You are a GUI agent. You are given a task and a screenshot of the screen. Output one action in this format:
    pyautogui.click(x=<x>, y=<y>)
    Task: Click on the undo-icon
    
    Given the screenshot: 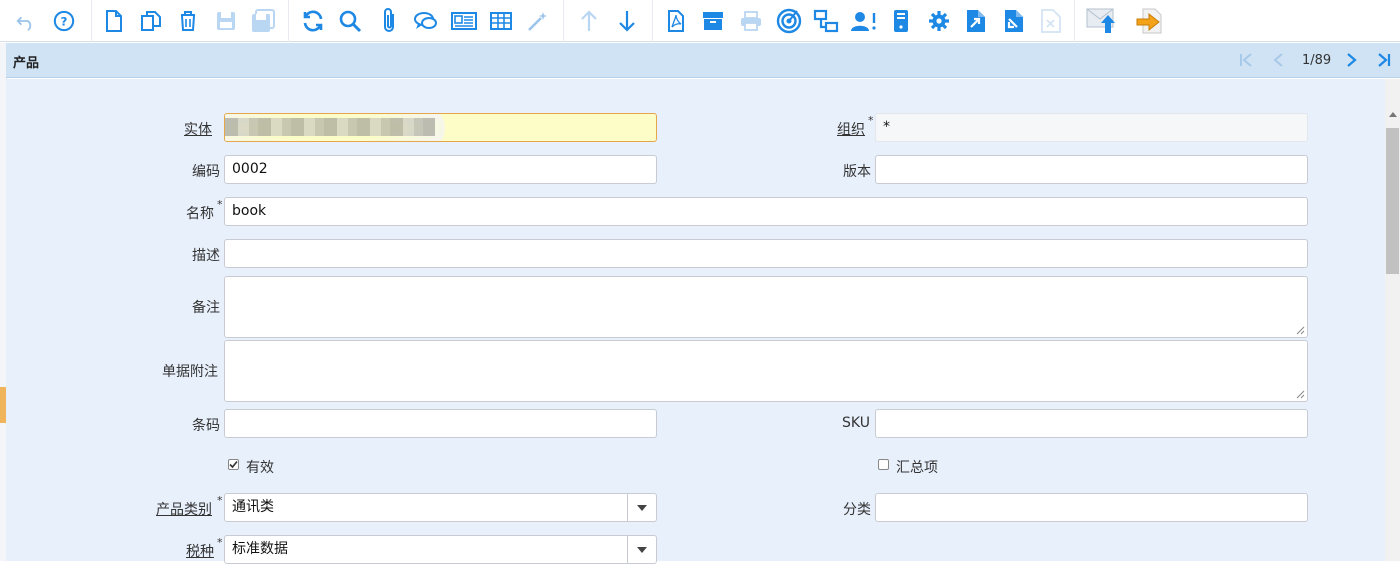 What is the action you would take?
    pyautogui.click(x=26, y=21)
    